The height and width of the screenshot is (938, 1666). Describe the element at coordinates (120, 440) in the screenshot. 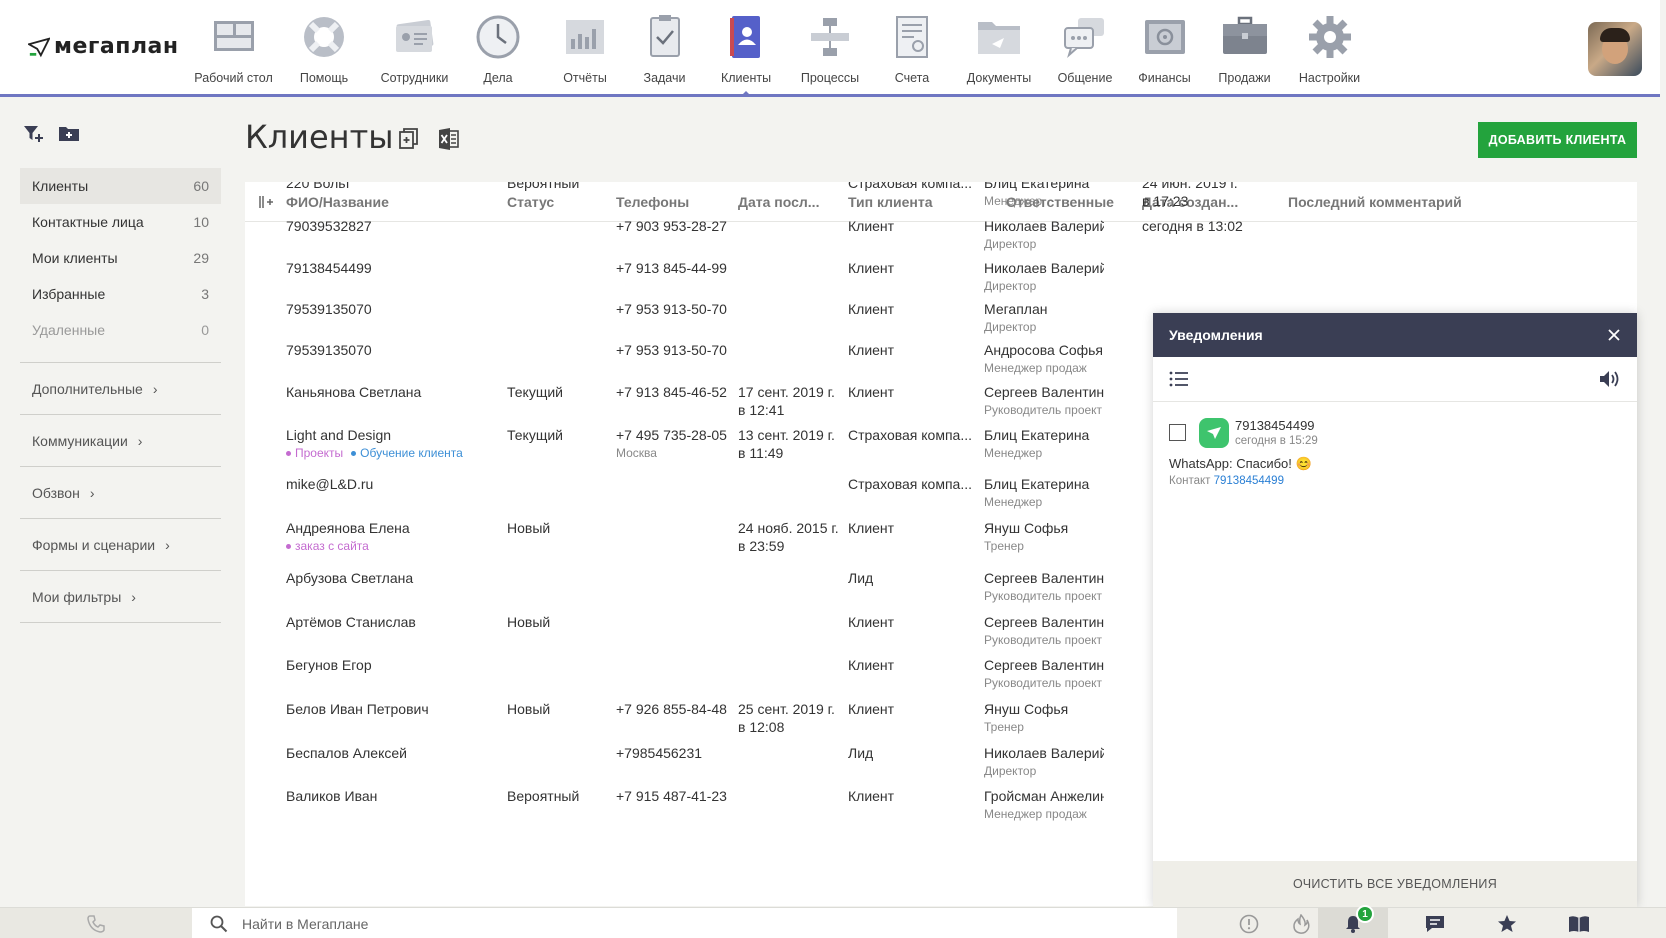

I see `sidebar-group: Коммуникации ›` at that location.